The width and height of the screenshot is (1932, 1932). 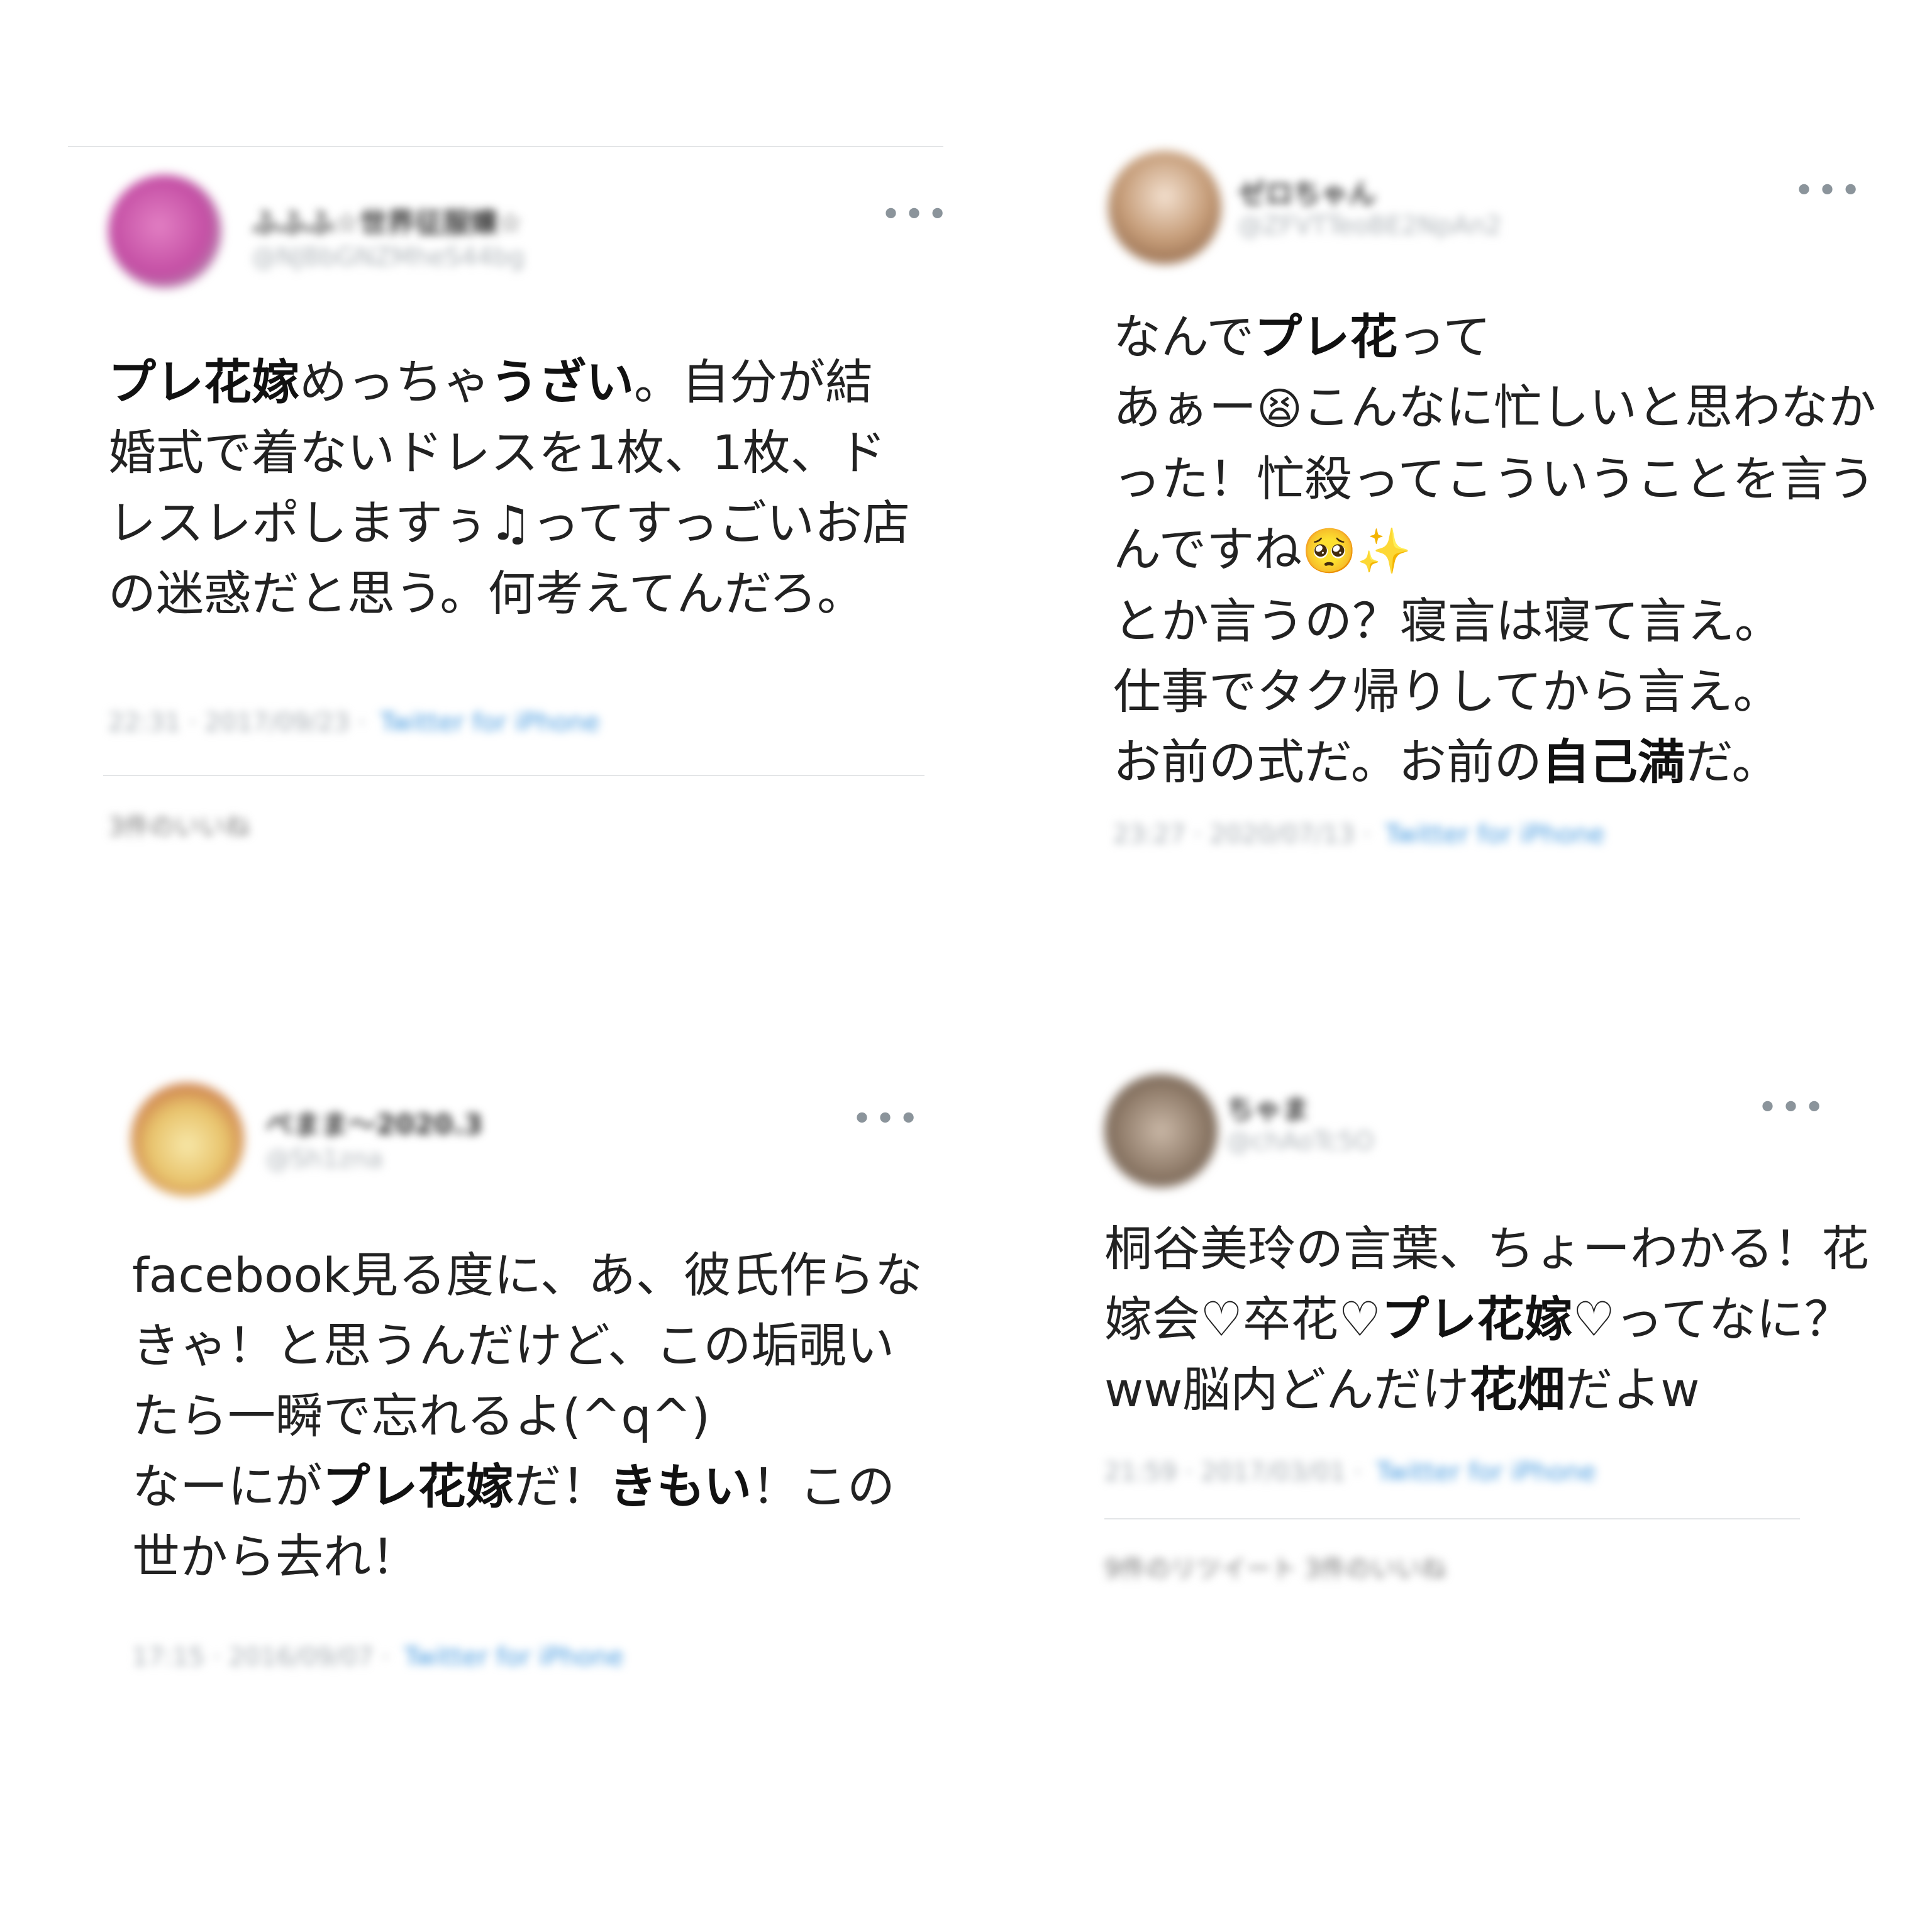 I want to click on text-segment: 桐谷美玲の言葉、ちょーわかる！花, so click(x=1486, y=1249).